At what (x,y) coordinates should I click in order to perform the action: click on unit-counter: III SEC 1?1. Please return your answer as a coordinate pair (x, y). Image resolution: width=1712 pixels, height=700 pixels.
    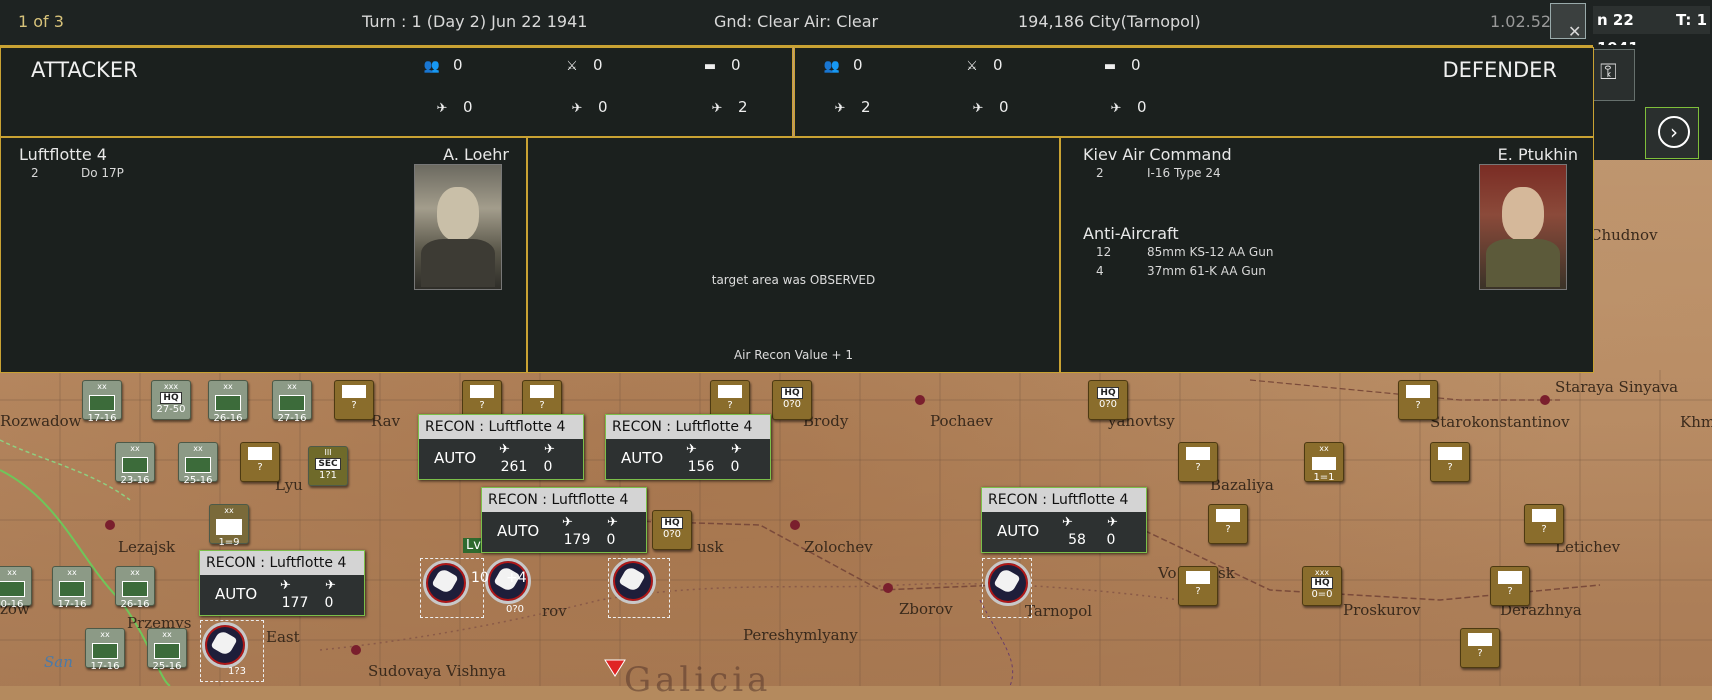
    Looking at the image, I should click on (328, 466).